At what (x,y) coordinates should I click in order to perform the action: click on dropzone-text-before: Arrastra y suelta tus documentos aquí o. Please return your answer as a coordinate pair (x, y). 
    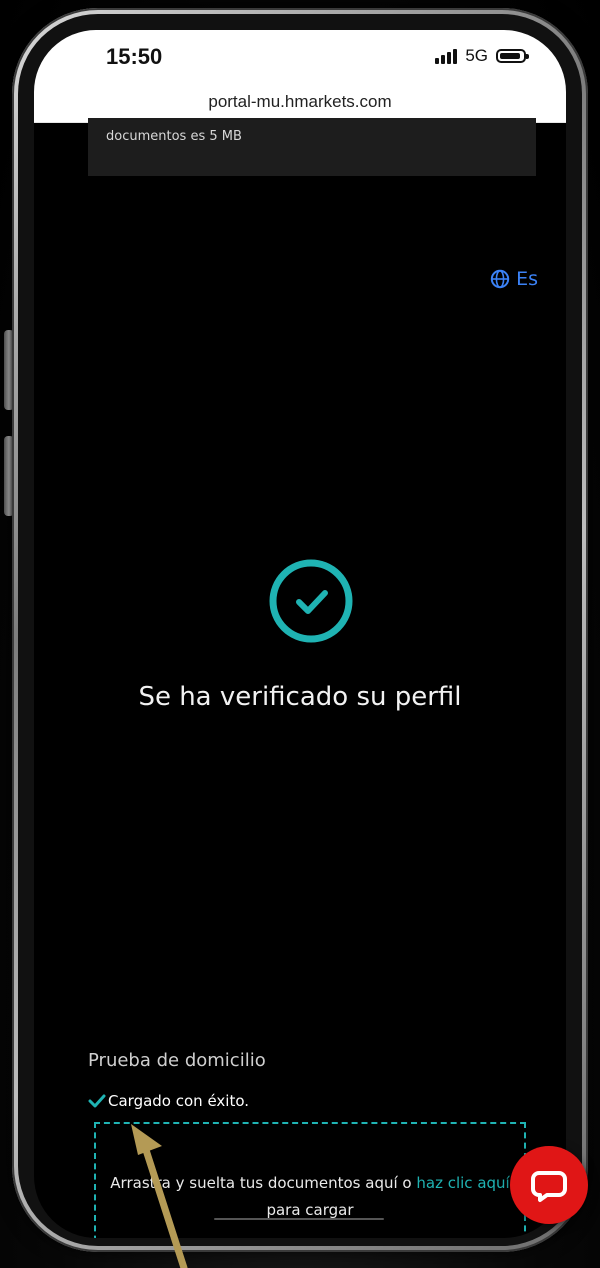
    Looking at the image, I should click on (263, 1183).